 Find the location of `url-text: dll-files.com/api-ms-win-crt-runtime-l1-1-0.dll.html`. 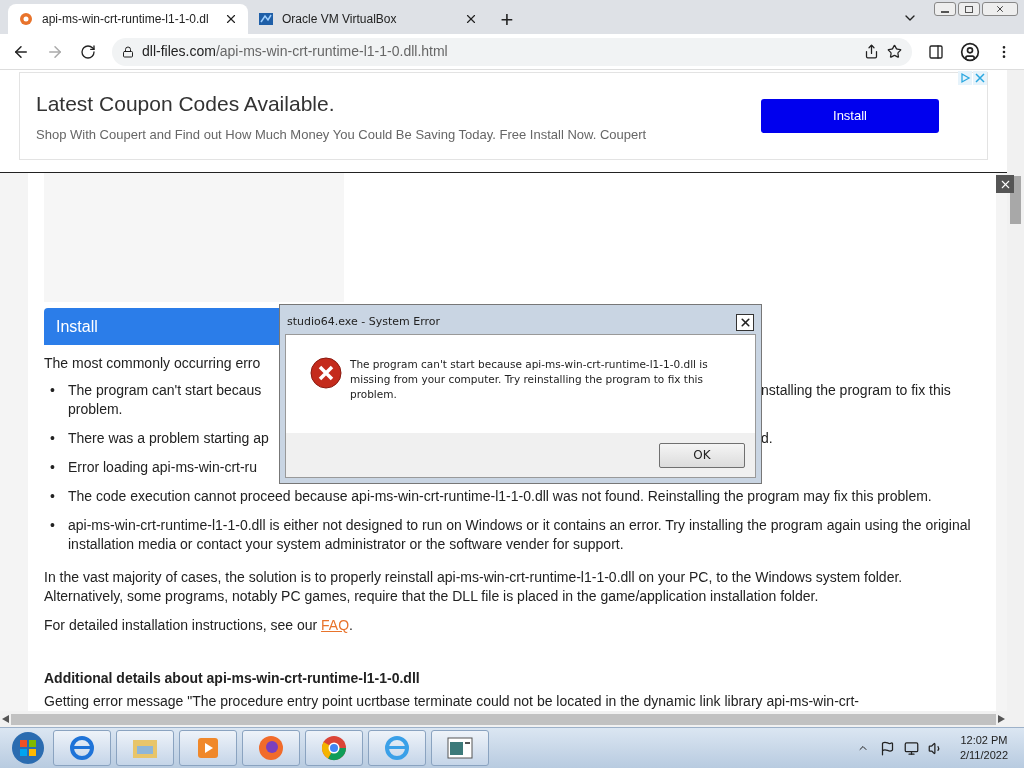

url-text: dll-files.com/api-ms-win-crt-runtime-l1-1-0.dll.html is located at coordinates (295, 51).